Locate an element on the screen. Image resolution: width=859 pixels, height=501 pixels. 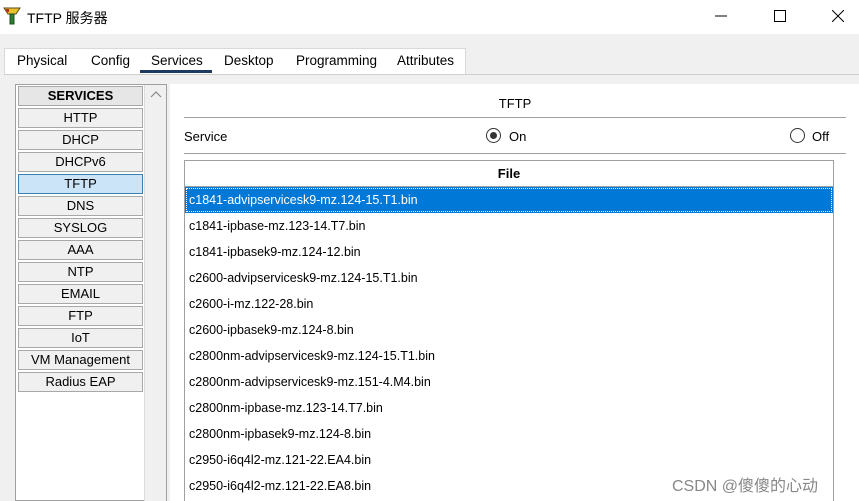
service-label: Service is located at coordinates (206, 136).